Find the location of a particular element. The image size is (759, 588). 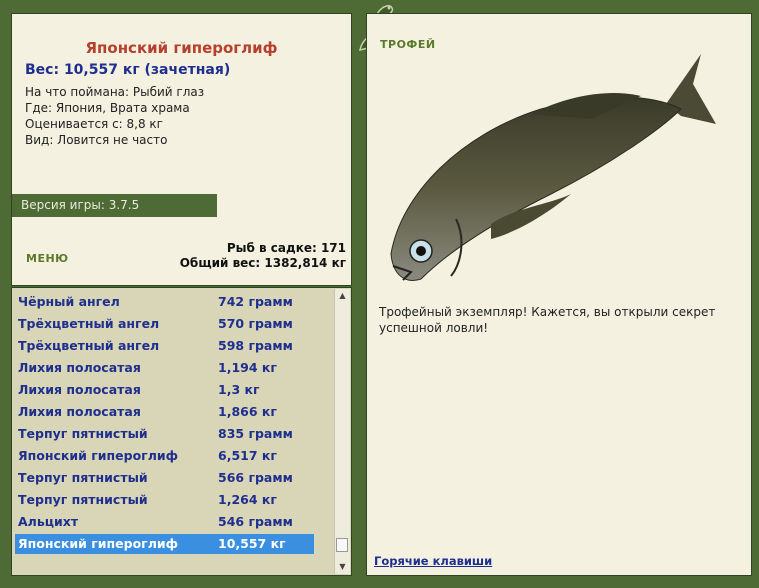

list-item-weight: 6,517 кг is located at coordinates (247, 455).